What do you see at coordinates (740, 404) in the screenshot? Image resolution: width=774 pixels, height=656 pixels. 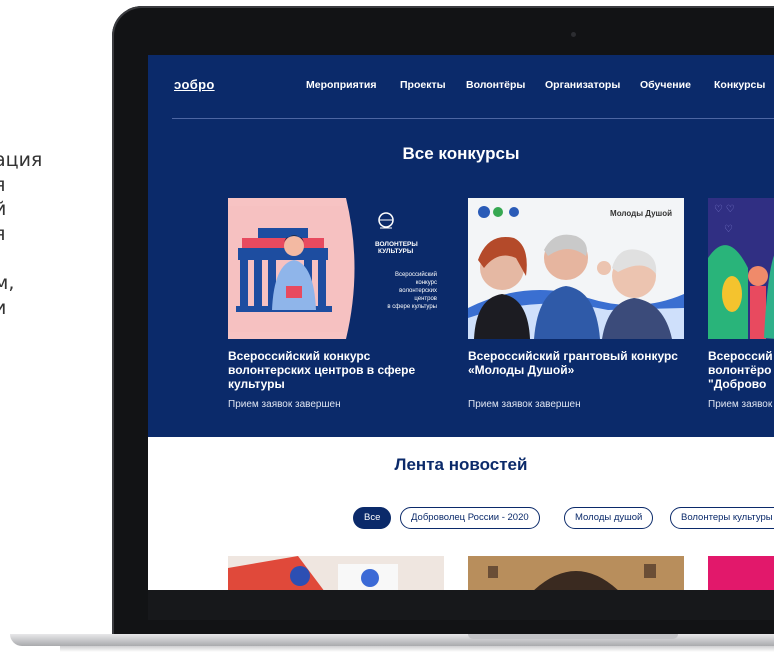 I see `contest-card-status: Прием заявок` at bounding box center [740, 404].